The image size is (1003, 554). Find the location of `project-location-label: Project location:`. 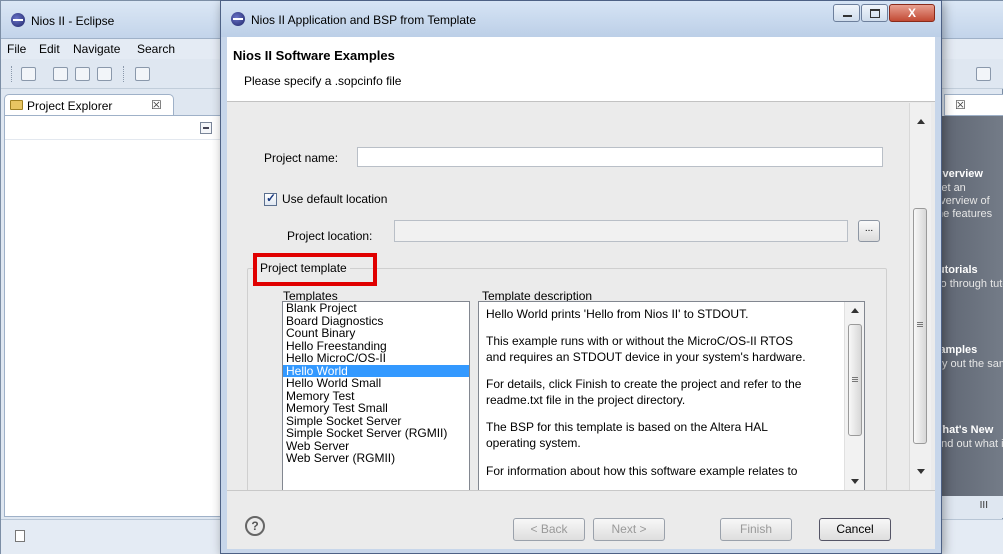

project-location-label: Project location: is located at coordinates (330, 236).